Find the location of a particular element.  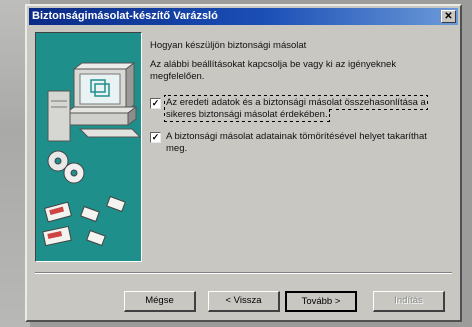

verify-checkbox: ✓ is located at coordinates (155, 103).